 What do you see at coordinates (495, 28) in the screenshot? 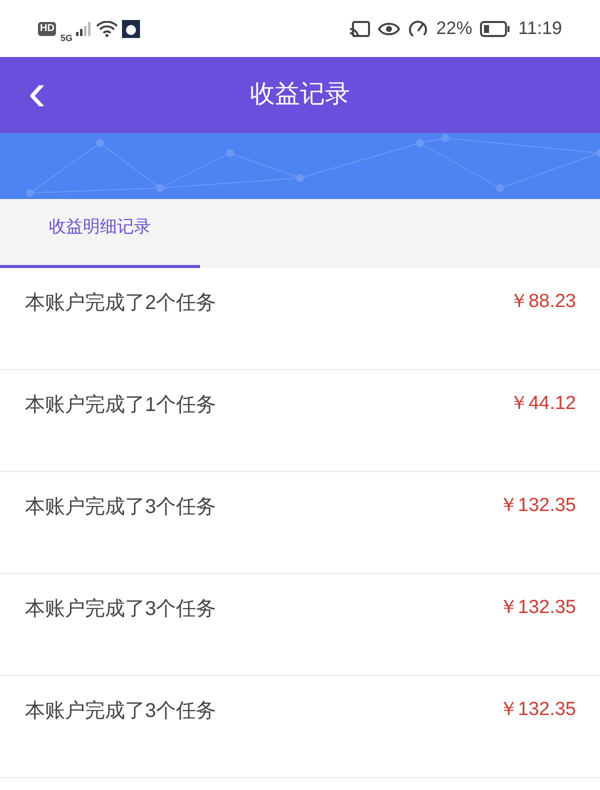
I see `battery-icon` at bounding box center [495, 28].